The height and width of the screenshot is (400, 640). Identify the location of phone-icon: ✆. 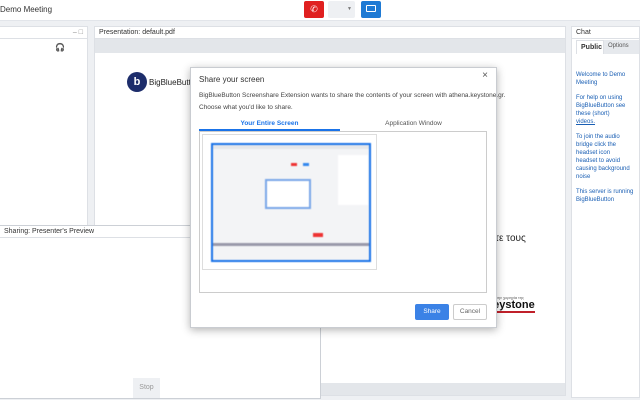
(314, 9).